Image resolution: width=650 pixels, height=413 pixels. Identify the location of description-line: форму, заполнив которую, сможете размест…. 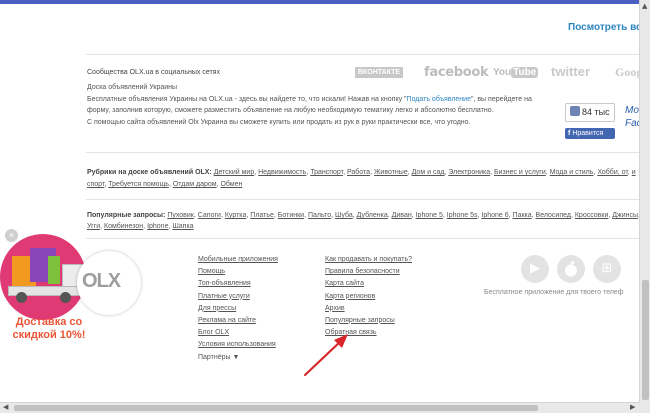
(290, 110).